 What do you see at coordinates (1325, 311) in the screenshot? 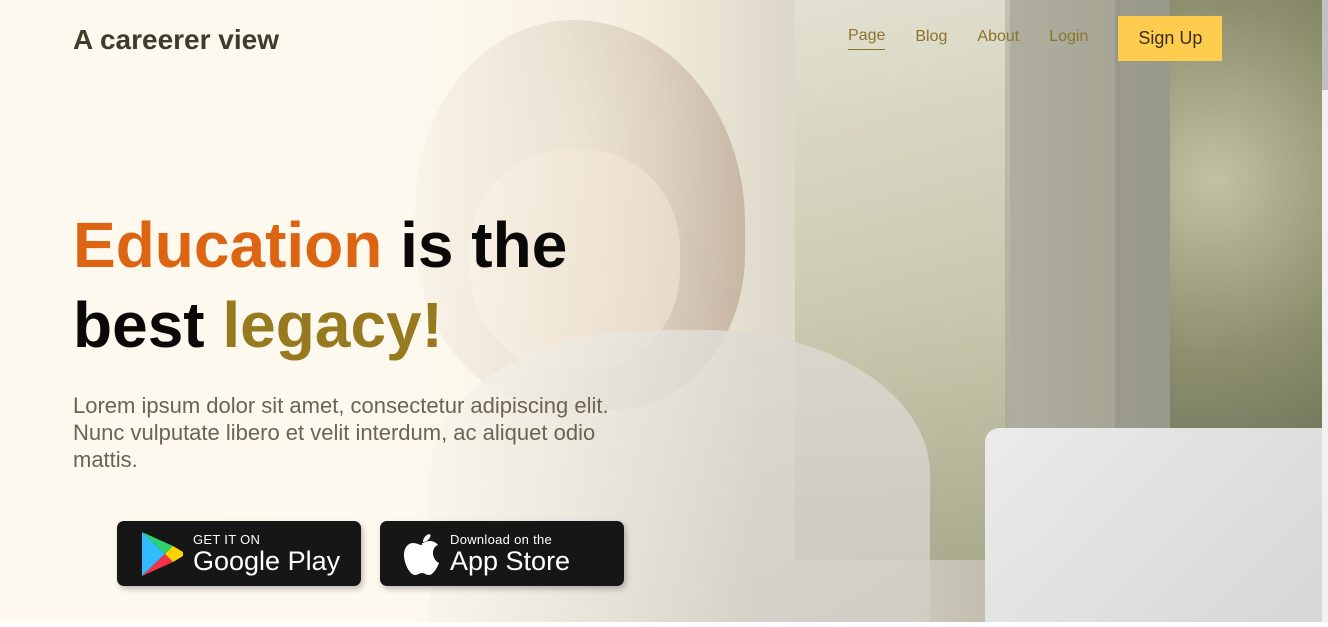
I see `scrollbar-track` at bounding box center [1325, 311].